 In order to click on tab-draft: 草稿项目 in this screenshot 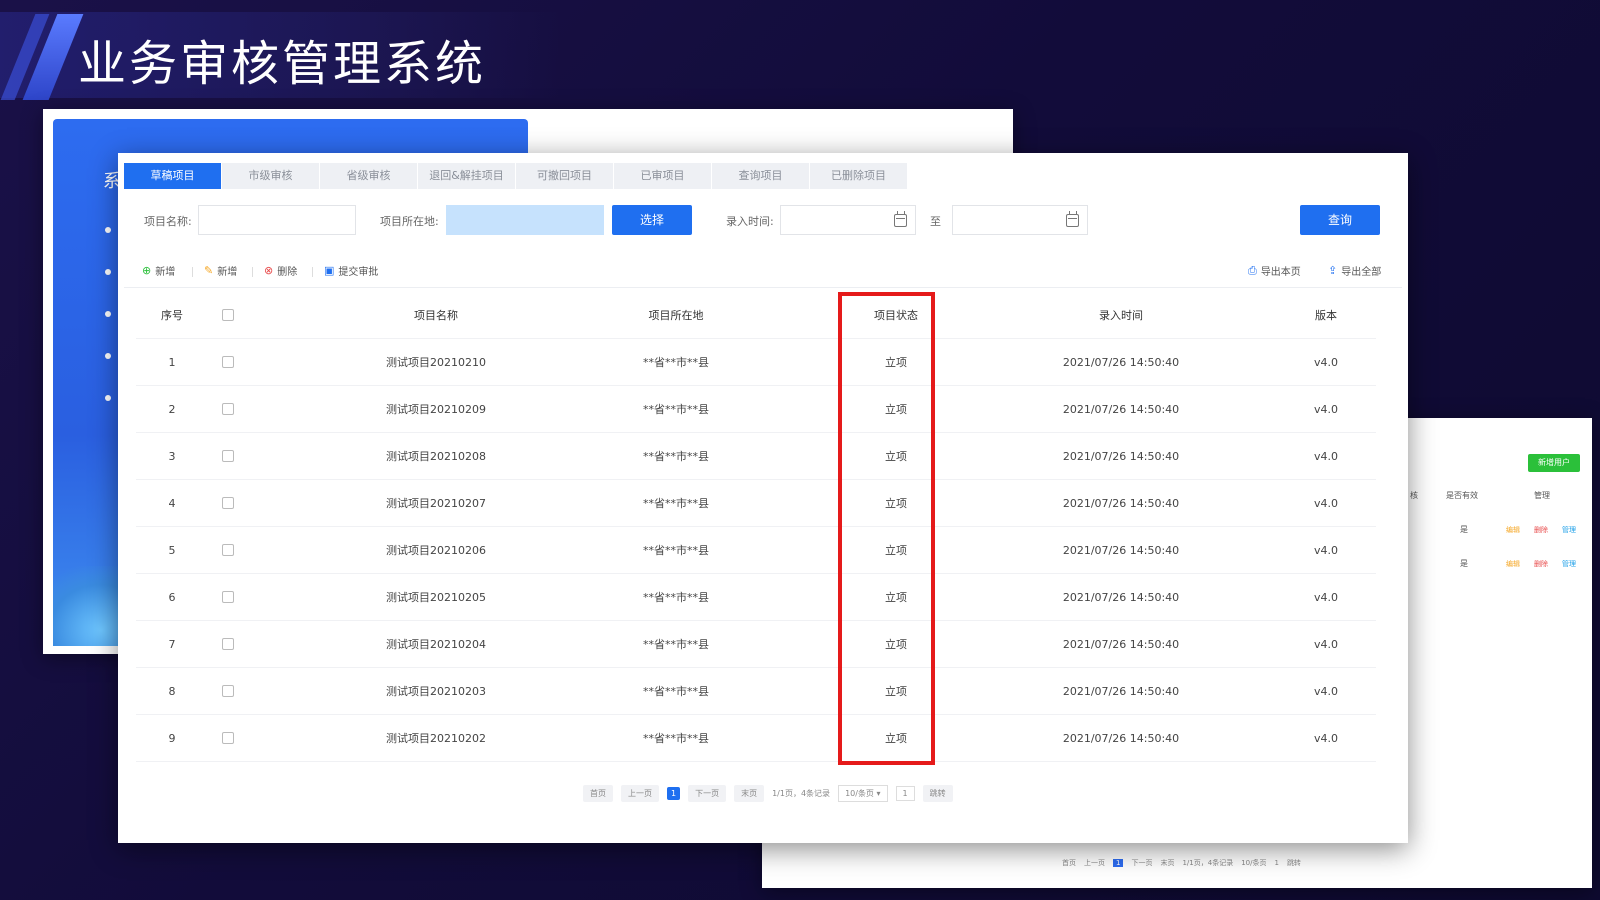, I will do `click(173, 176)`.